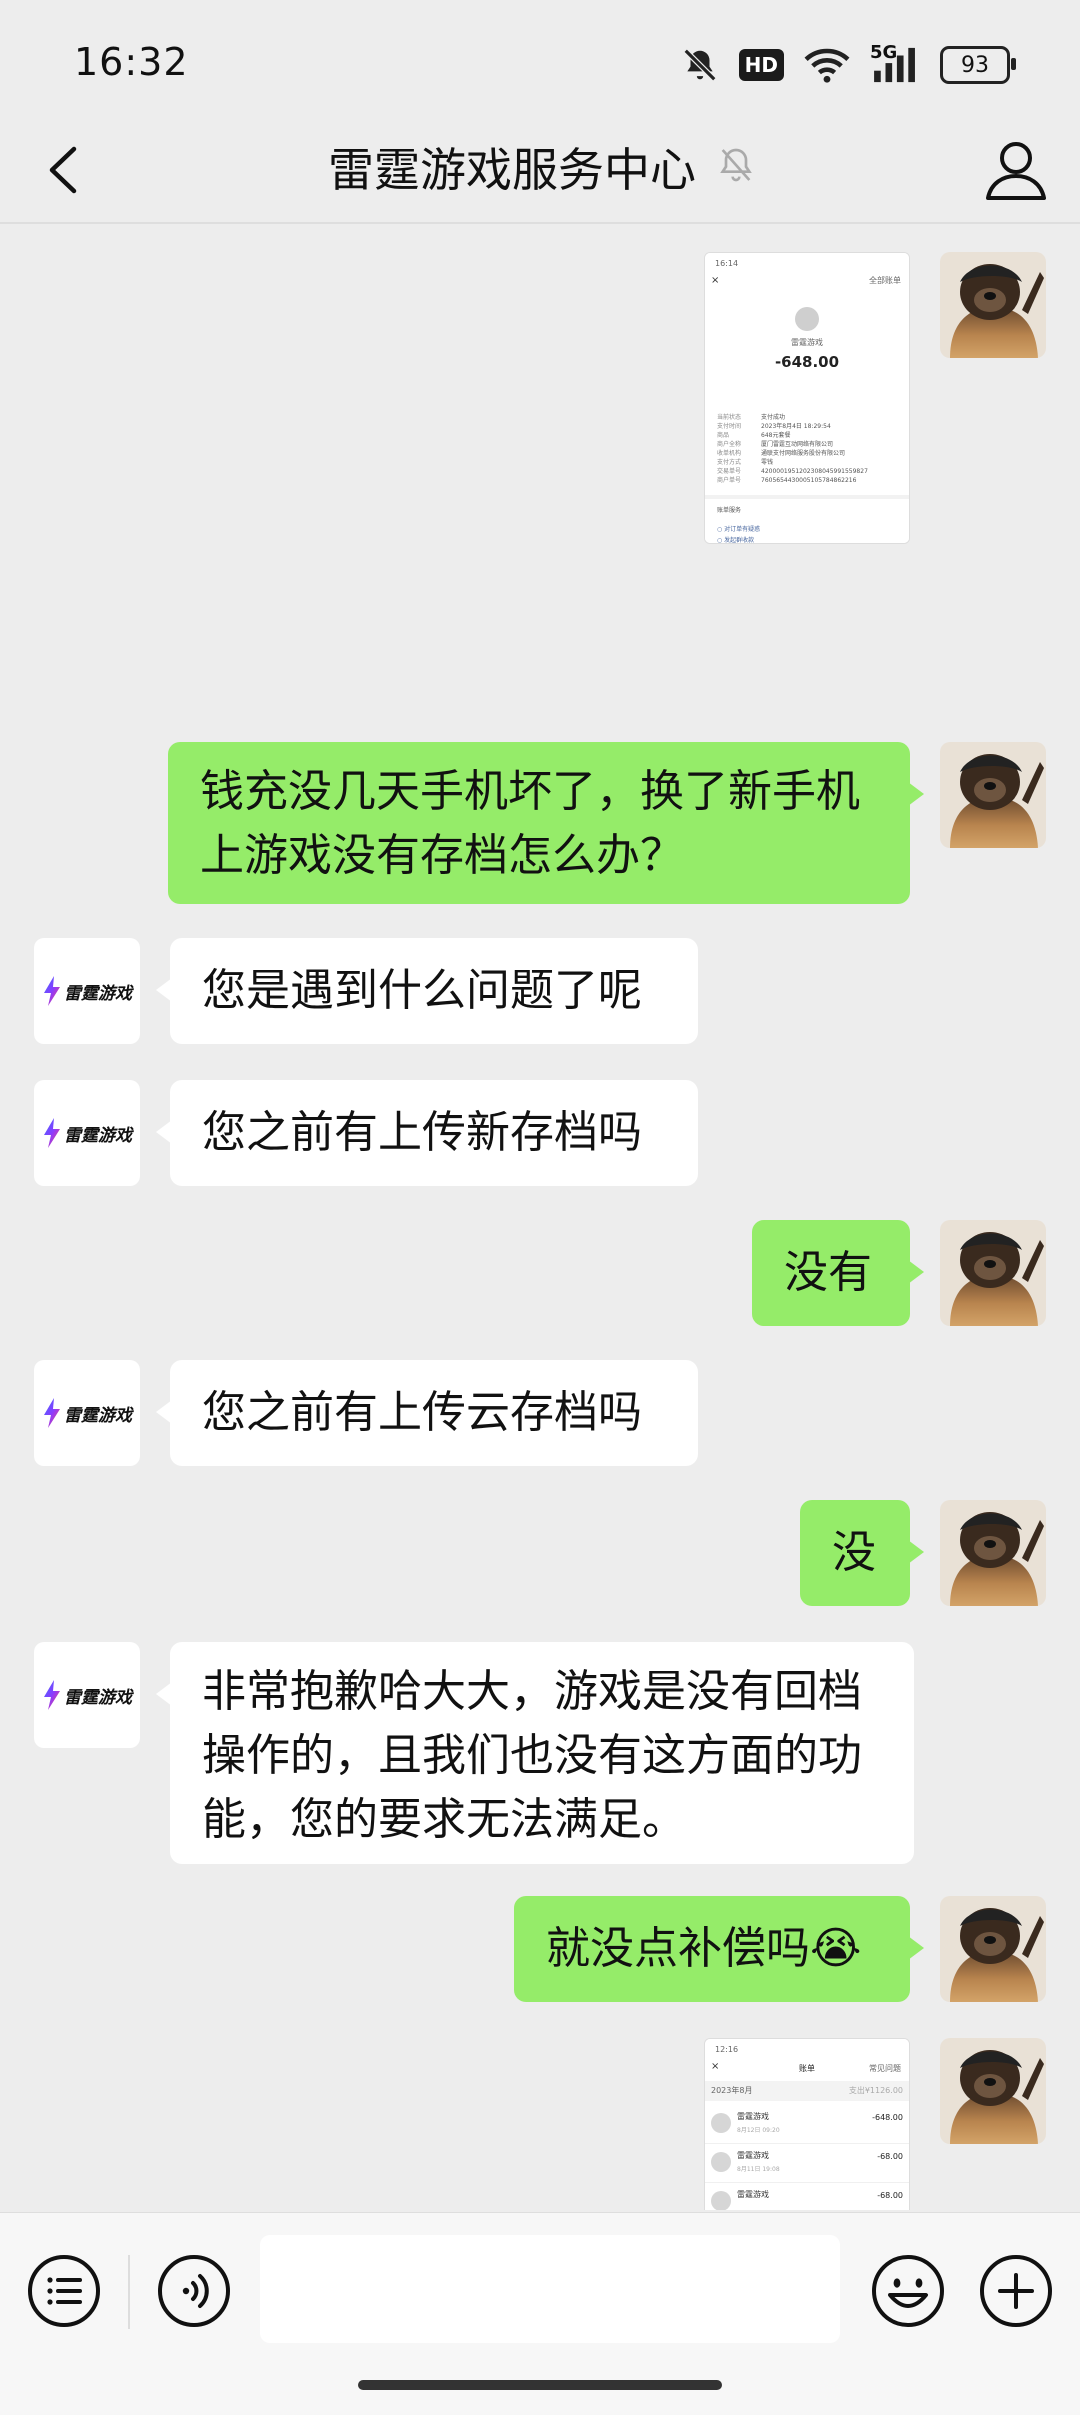  Describe the element at coordinates (807, 362) in the screenshot. I see `shot1-amount: -648.00` at that location.